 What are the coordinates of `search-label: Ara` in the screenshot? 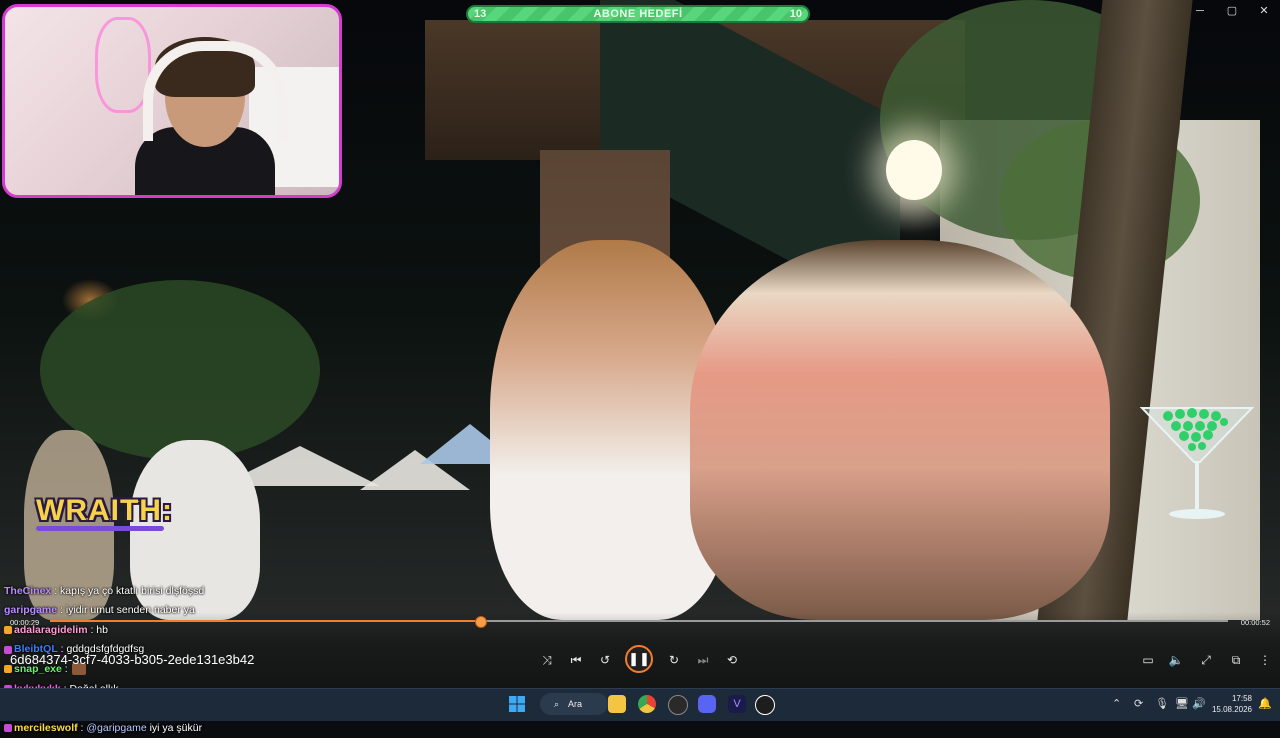 It's located at (575, 704).